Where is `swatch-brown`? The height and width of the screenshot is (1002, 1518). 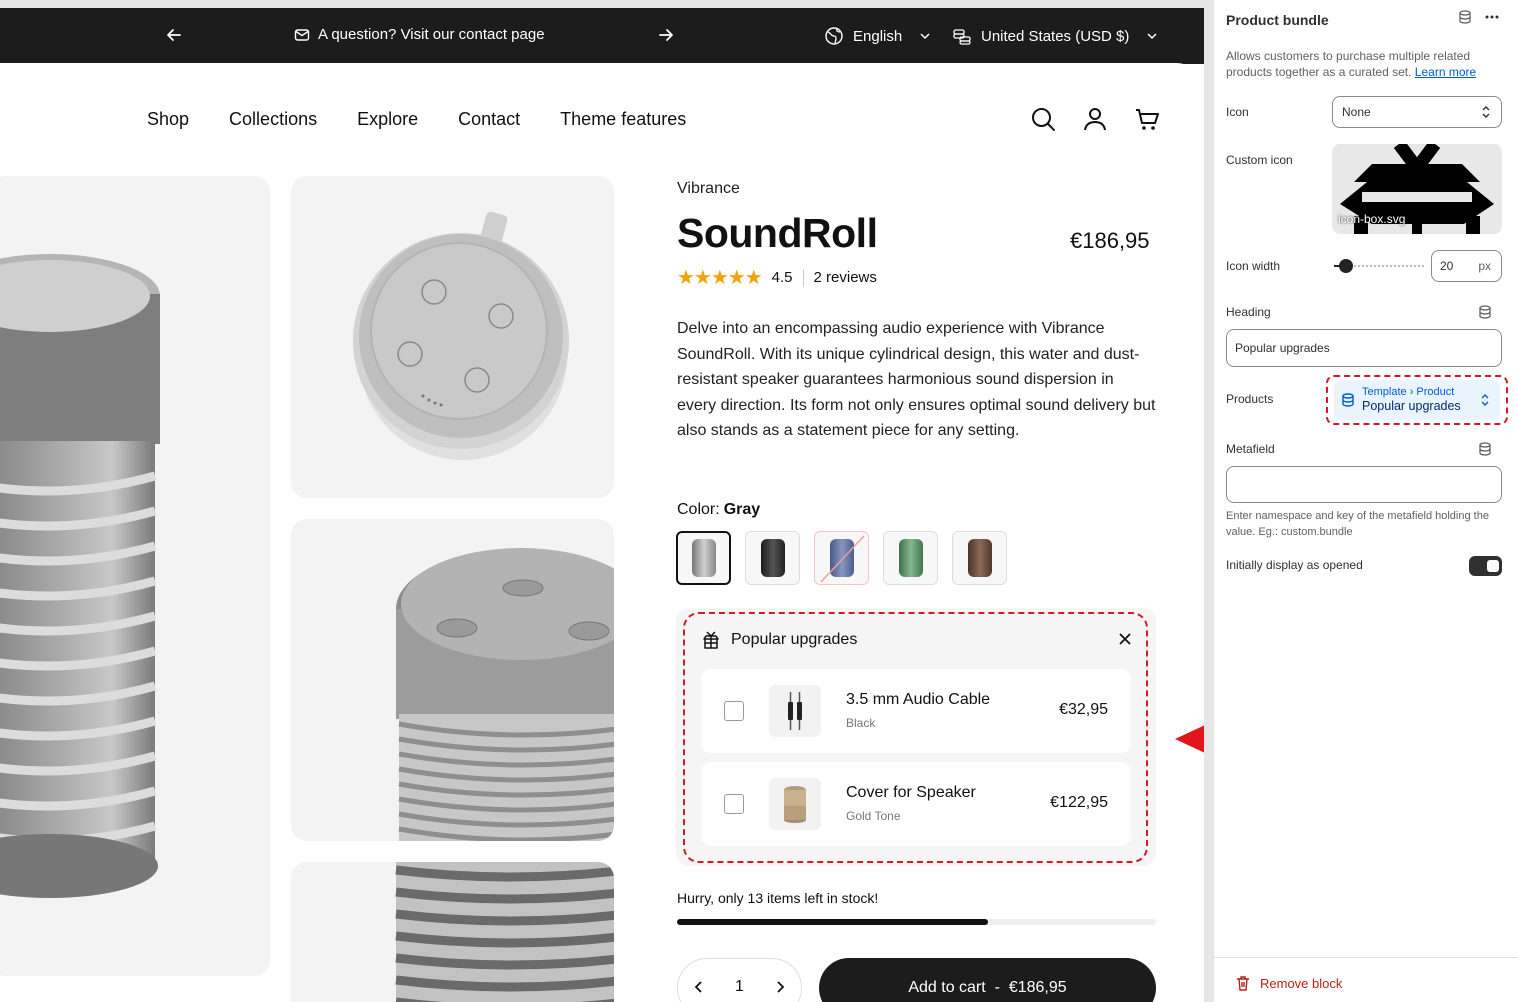
swatch-brown is located at coordinates (979, 558).